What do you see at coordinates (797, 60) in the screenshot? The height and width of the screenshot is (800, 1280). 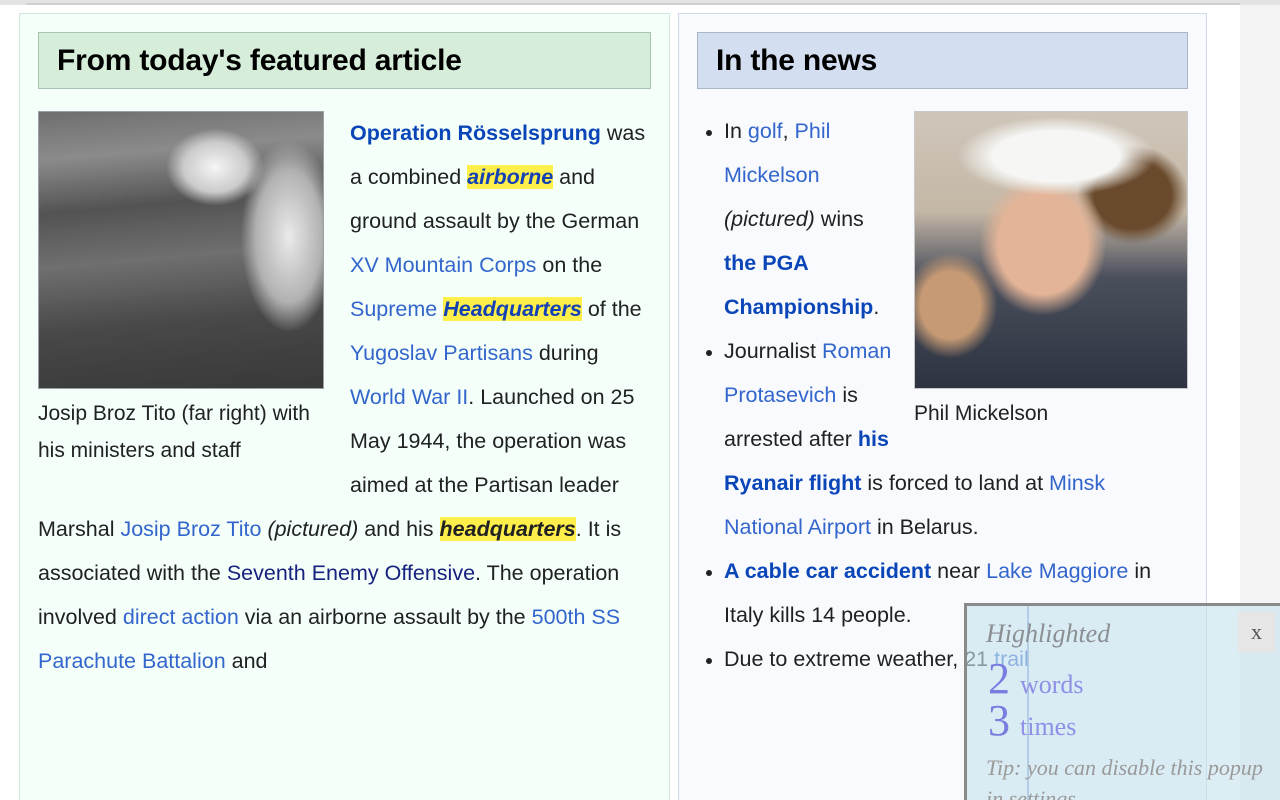 I see `in-the-news-heading-text: In the news` at bounding box center [797, 60].